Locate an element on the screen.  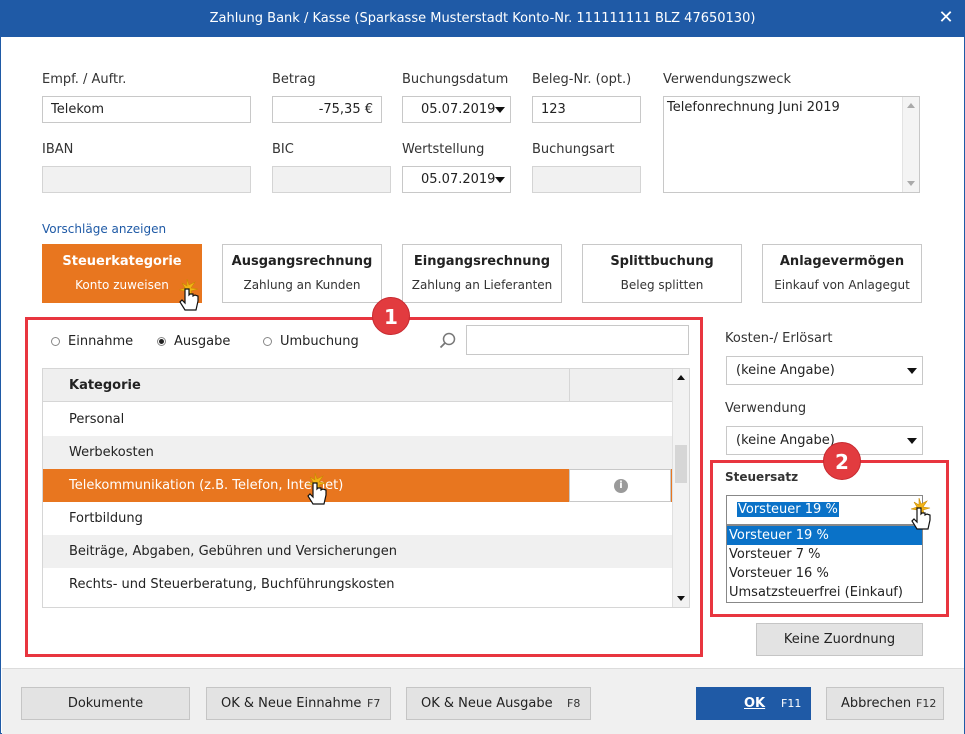
suggestions-link: Vorschläge anzeigen is located at coordinates (104, 229).